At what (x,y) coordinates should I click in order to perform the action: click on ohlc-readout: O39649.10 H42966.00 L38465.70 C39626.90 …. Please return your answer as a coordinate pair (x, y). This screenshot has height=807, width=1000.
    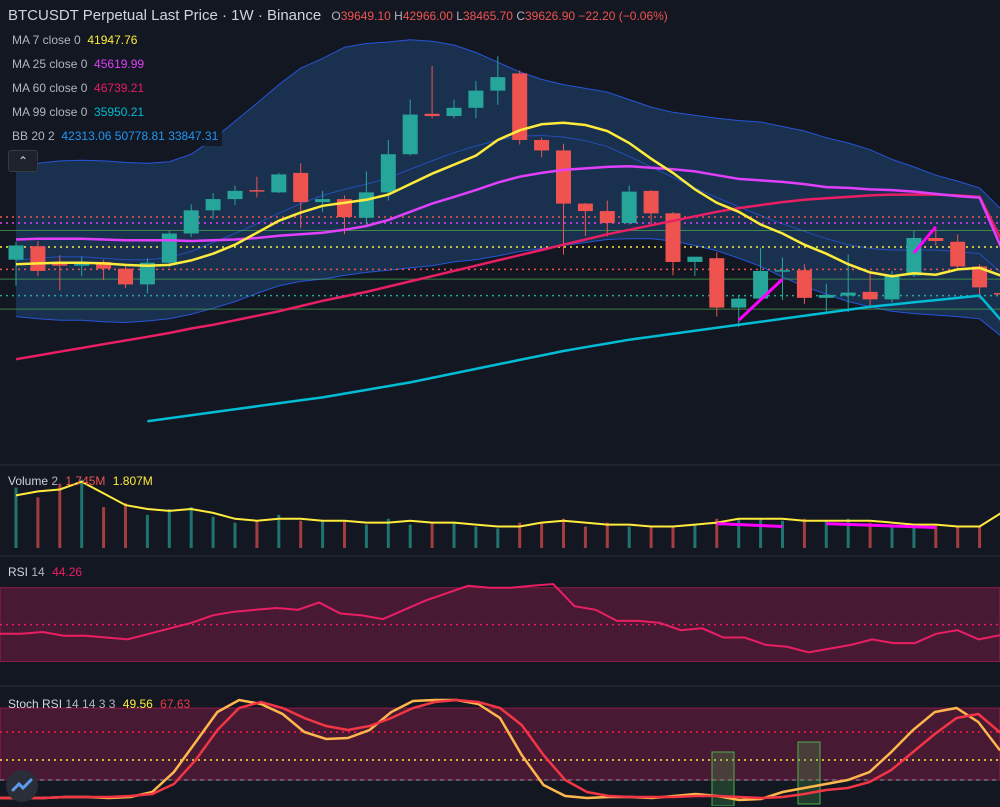
    Looking at the image, I should click on (499, 16).